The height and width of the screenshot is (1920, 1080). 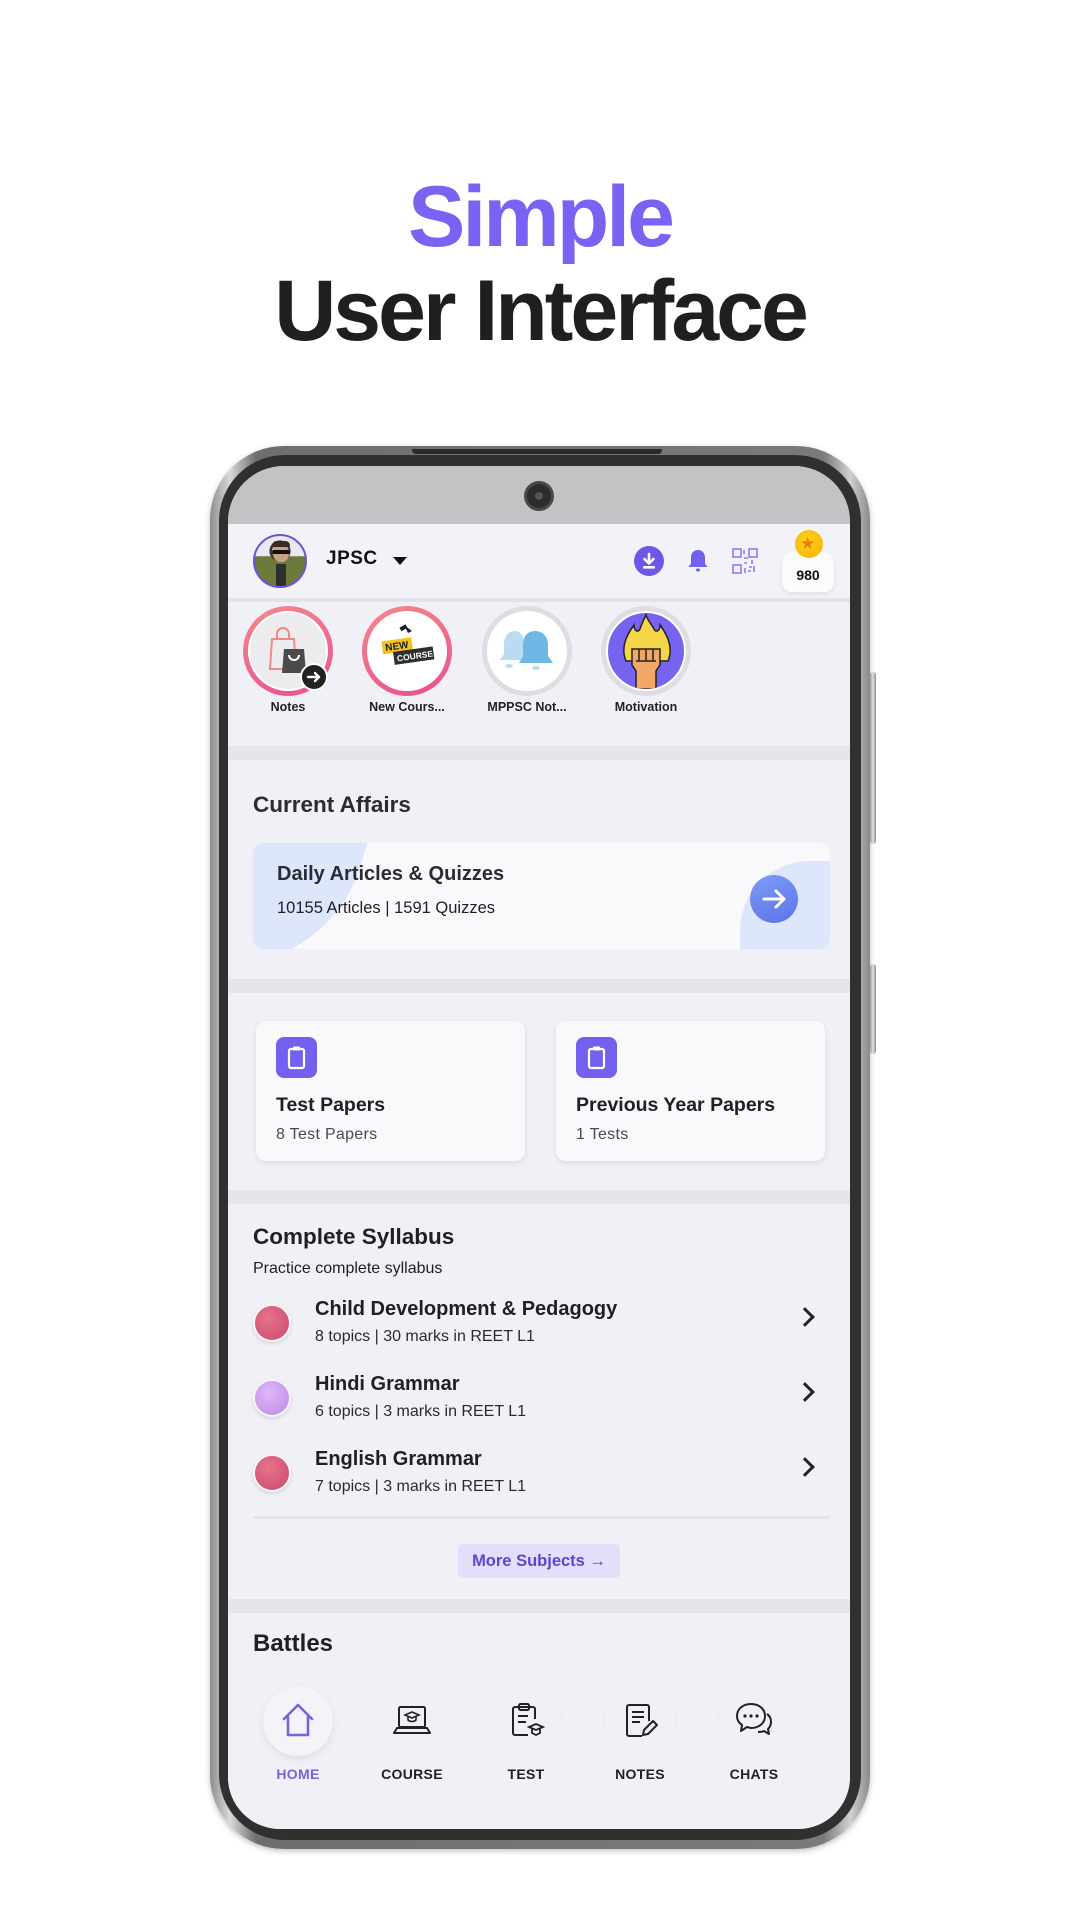 What do you see at coordinates (390, 1091) in the screenshot?
I see `test-papers-card: Test Papers 8 Test Papers` at bounding box center [390, 1091].